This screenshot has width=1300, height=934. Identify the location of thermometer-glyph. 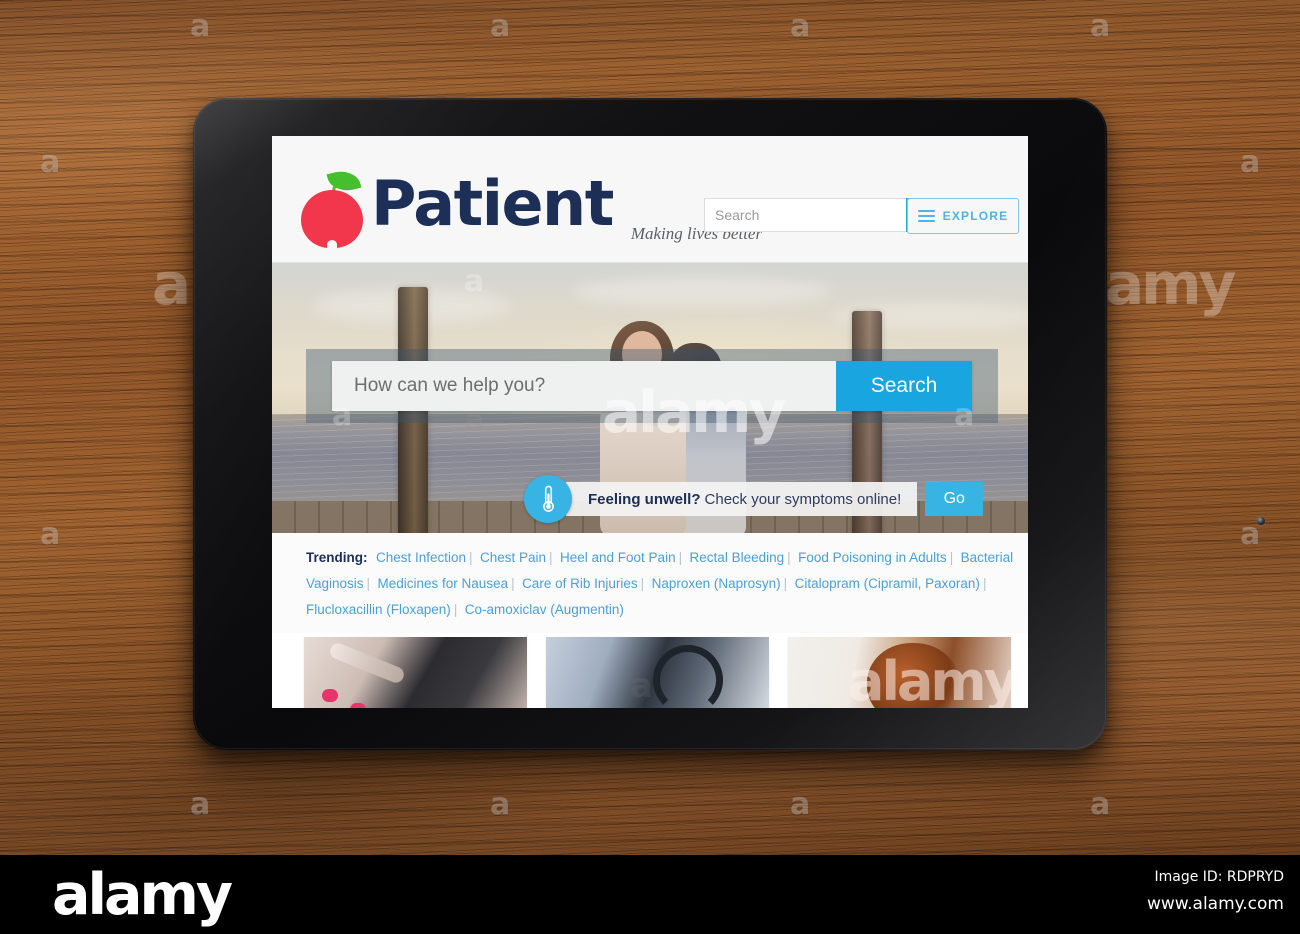
(548, 498).